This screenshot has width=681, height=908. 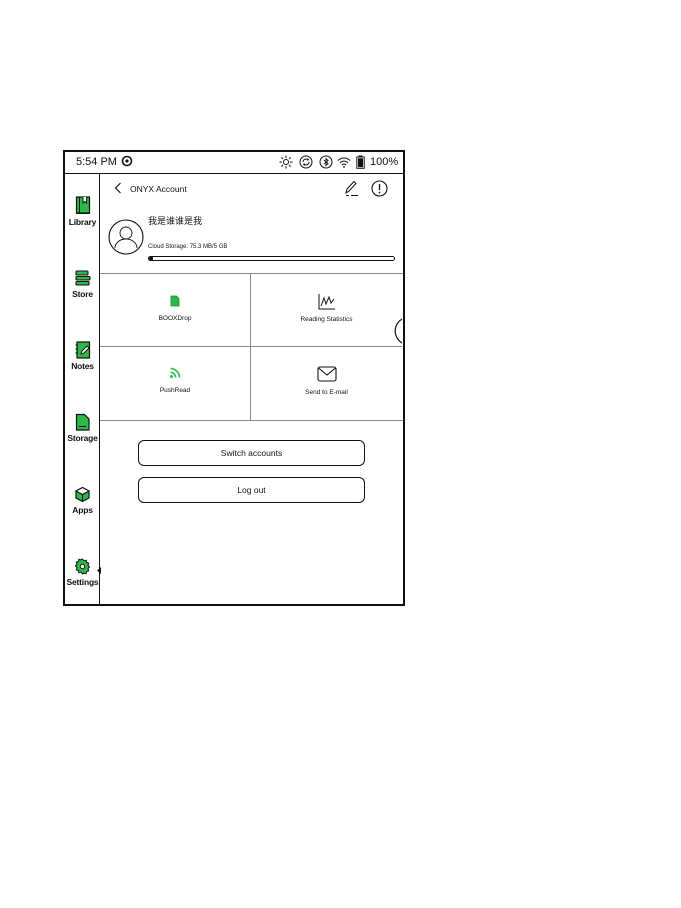 I want to click on sidebar-item-notes: Notes, so click(x=82, y=356).